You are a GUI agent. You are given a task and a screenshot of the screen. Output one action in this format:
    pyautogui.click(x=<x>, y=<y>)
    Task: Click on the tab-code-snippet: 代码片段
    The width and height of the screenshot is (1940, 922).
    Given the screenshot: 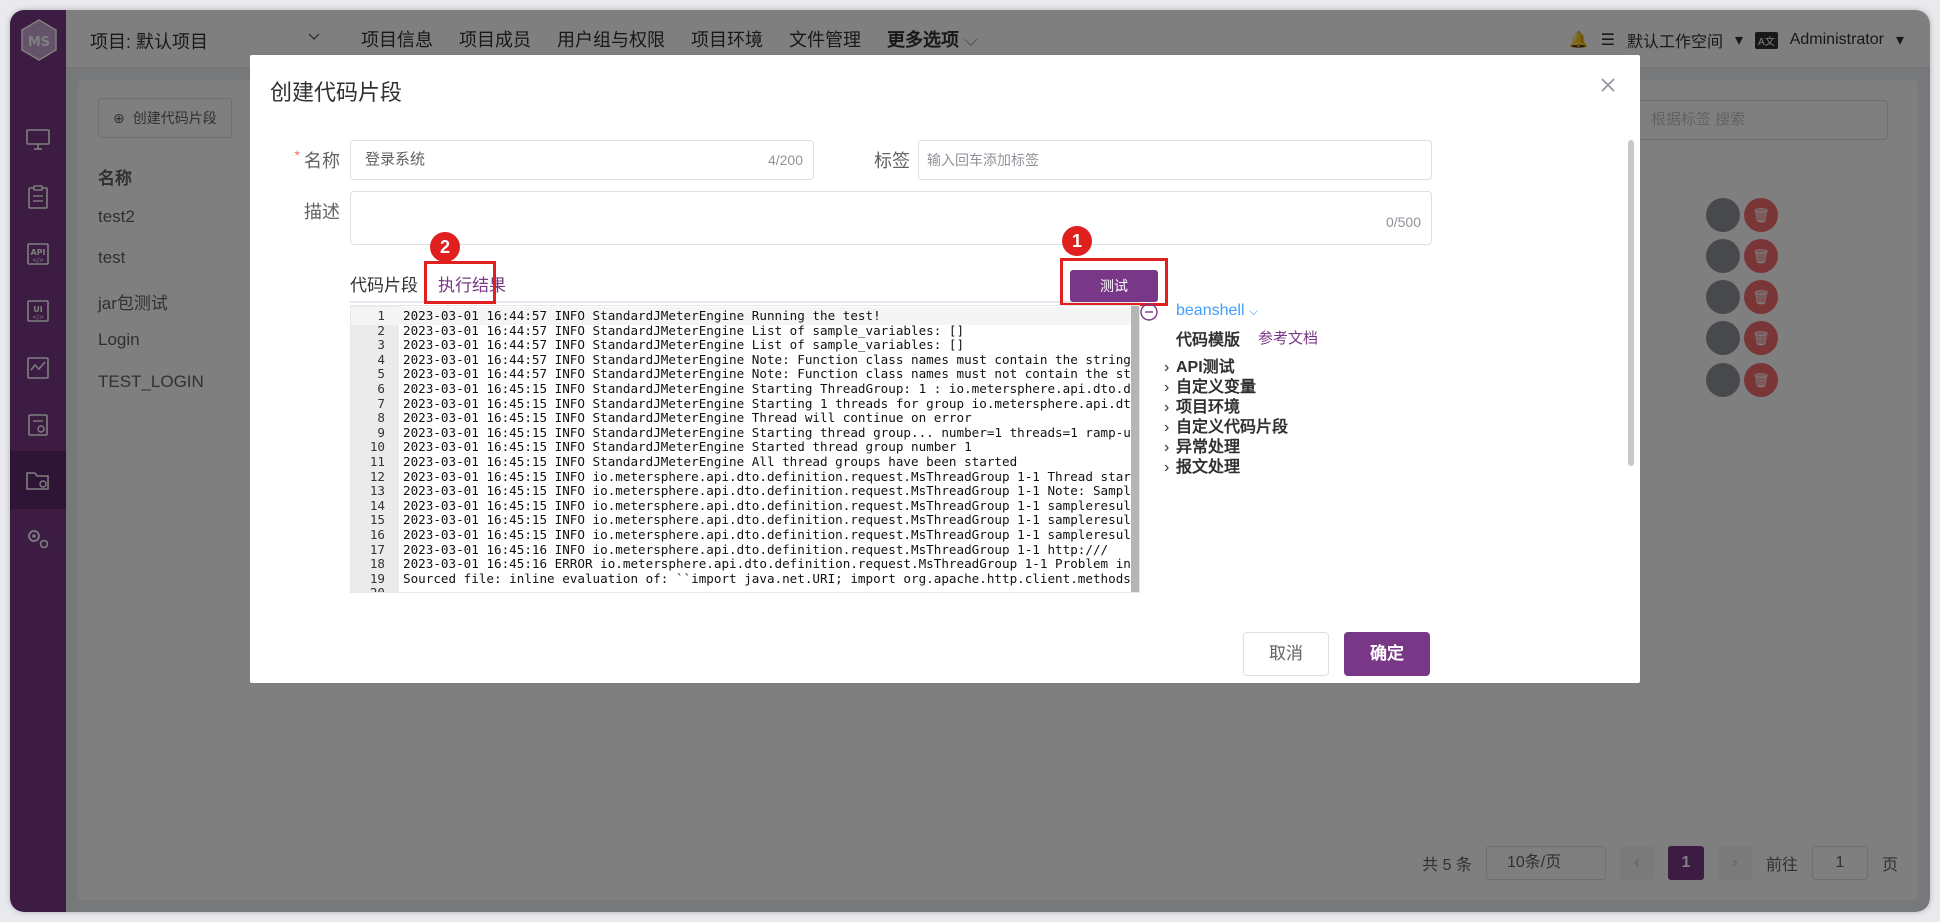 What is the action you would take?
    pyautogui.click(x=384, y=286)
    